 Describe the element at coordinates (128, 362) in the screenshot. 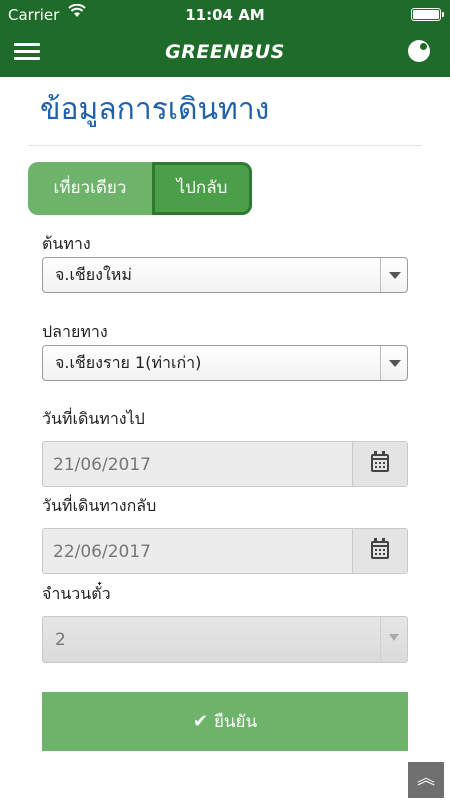

I see `destination-value: จ.เชียงราย 1(ท่าเก่า)` at that location.